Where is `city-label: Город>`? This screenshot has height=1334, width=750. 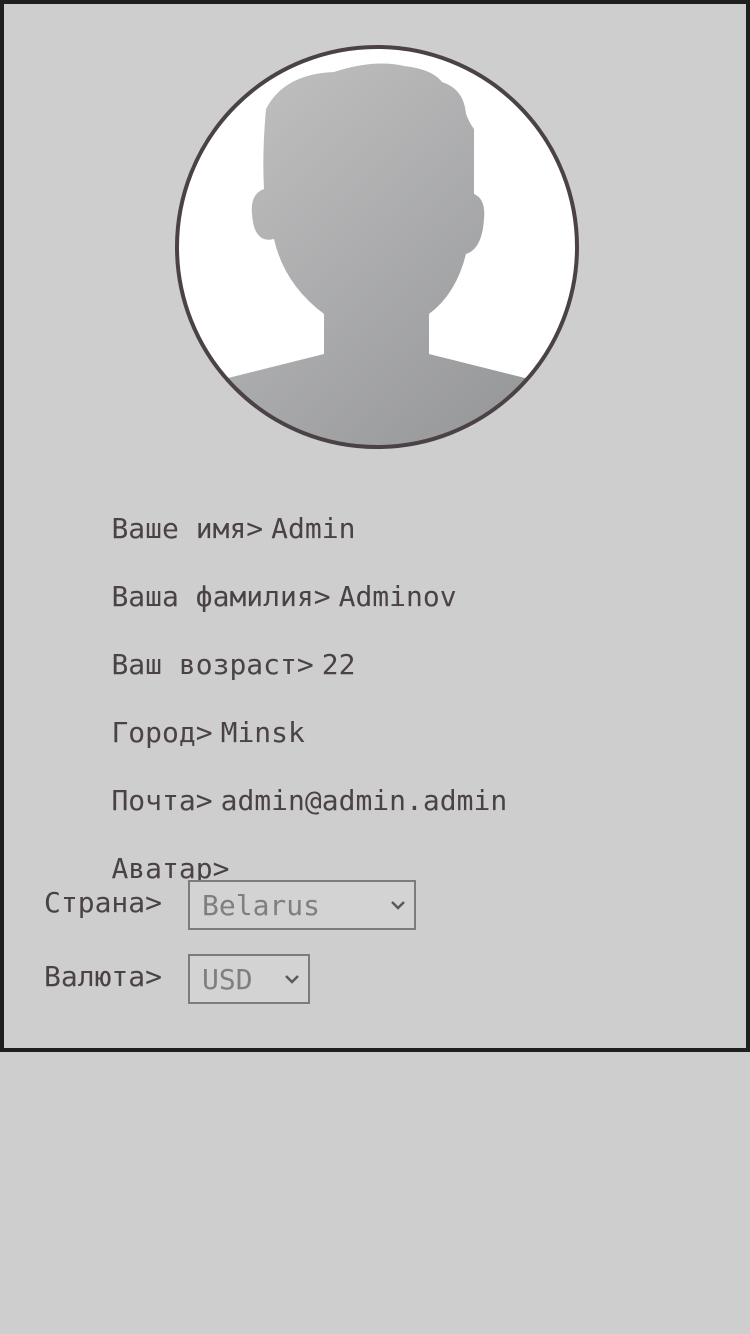 city-label: Город> is located at coordinates (162, 732).